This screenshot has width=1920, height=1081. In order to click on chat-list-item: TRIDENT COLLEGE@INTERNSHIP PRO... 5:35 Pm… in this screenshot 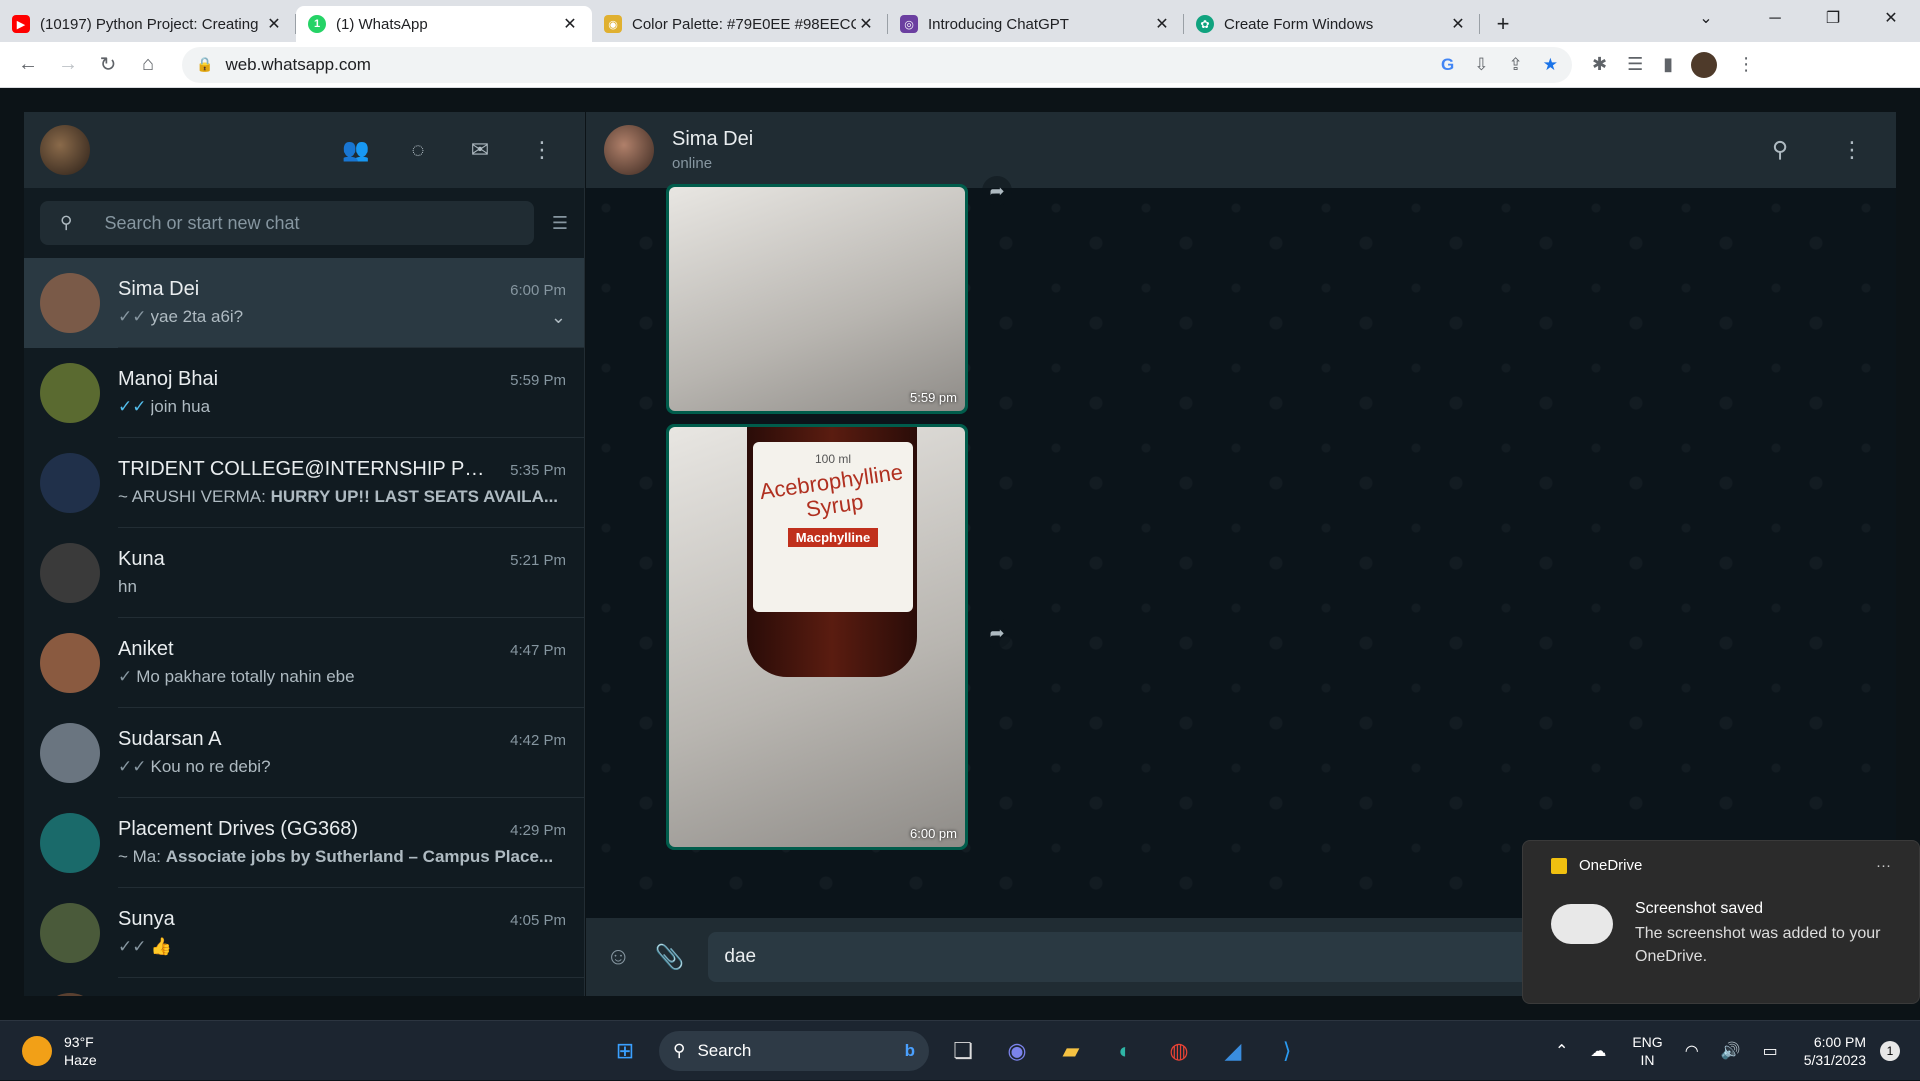, I will do `click(304, 483)`.